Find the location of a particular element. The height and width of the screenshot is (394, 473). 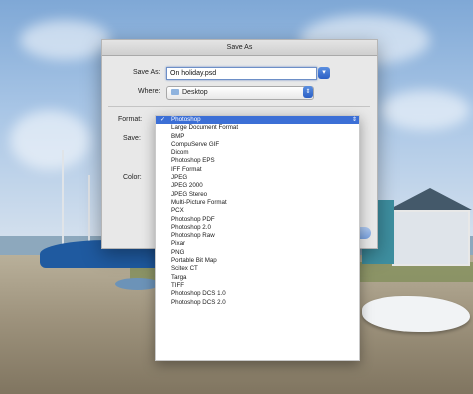

expand-dialog-button: ▾ is located at coordinates (324, 73).